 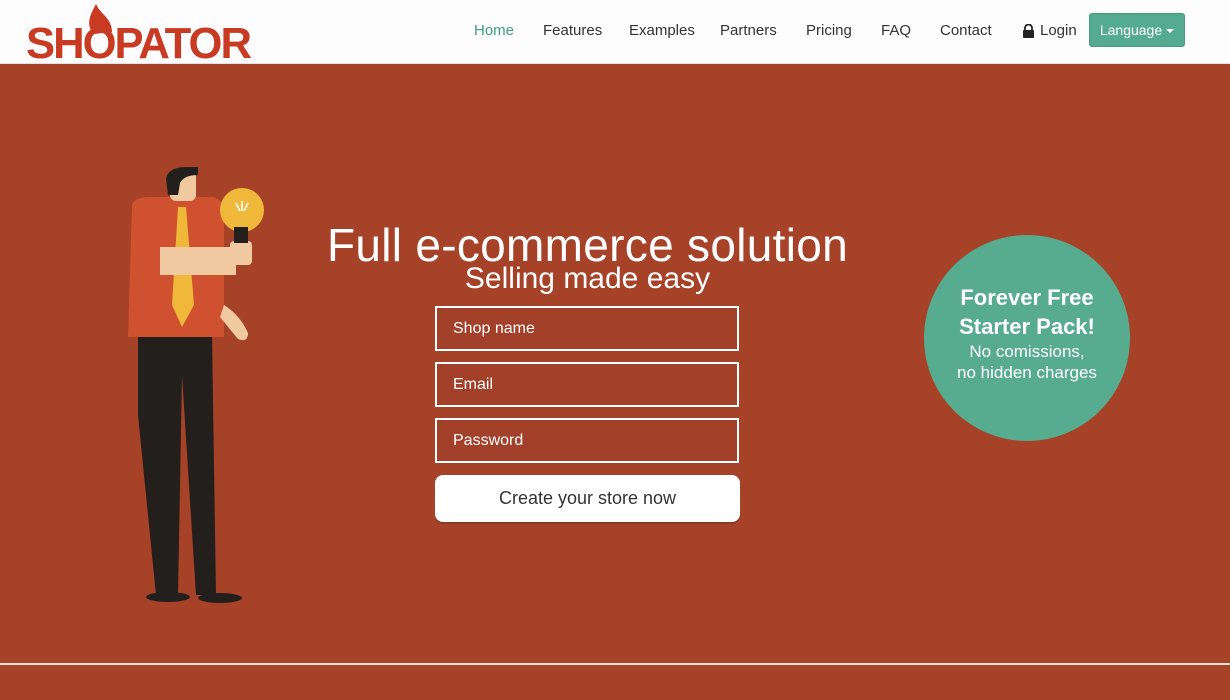 I want to click on badge-line-3: No comissions,, so click(x=1027, y=351).